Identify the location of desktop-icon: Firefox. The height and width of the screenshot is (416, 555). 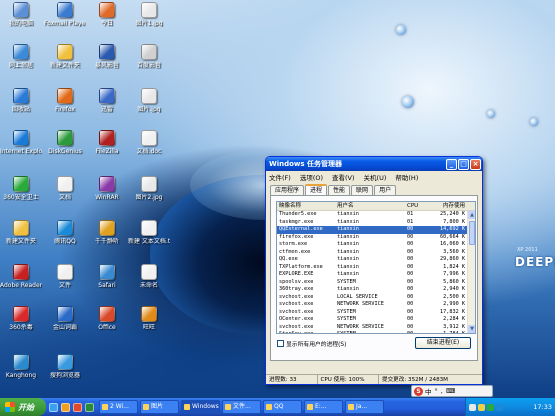
(65, 106).